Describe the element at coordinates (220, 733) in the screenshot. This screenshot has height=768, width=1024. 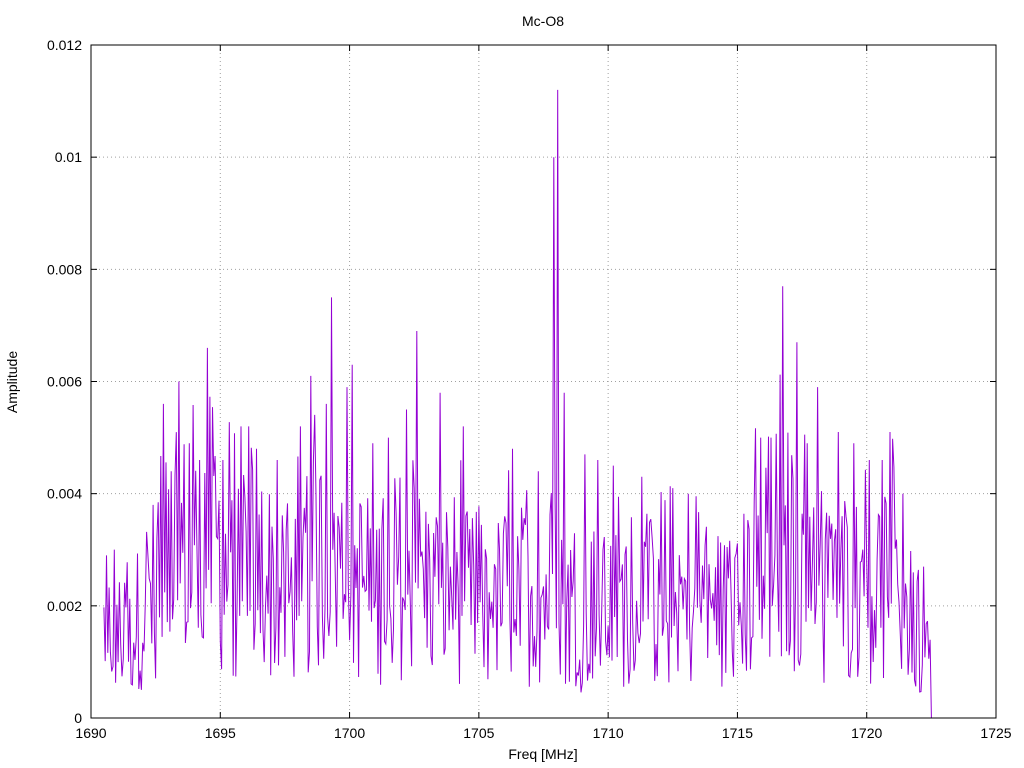
I see `x-tick-label: 1695` at that location.